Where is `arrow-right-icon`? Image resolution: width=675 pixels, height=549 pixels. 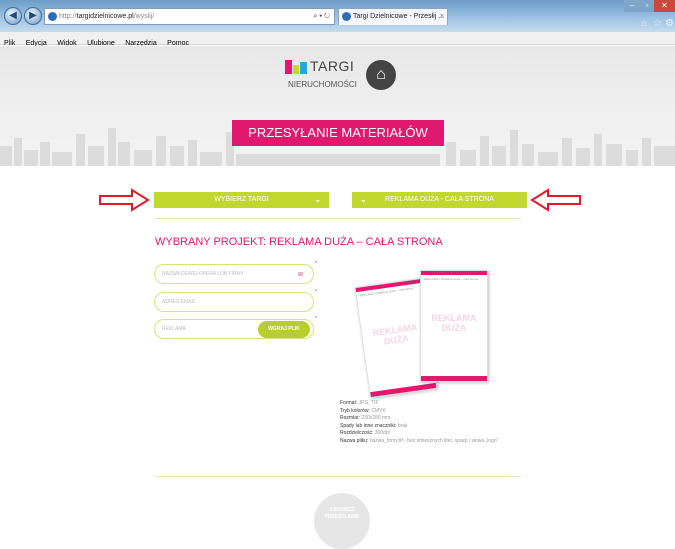
arrow-right-icon is located at coordinates (124, 200).